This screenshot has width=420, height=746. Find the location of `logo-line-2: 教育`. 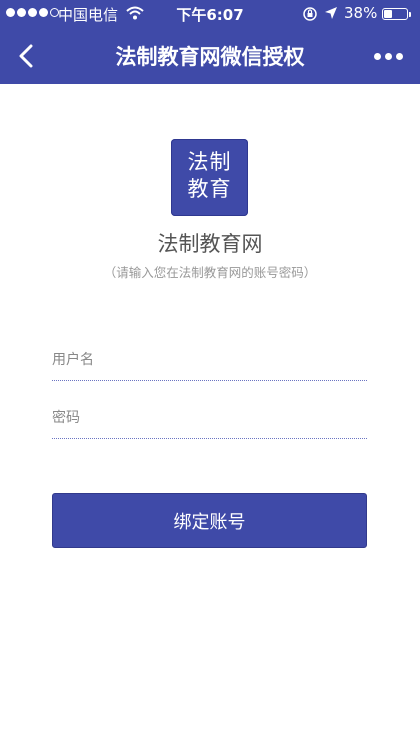

logo-line-2: 教育 is located at coordinates (209, 189).